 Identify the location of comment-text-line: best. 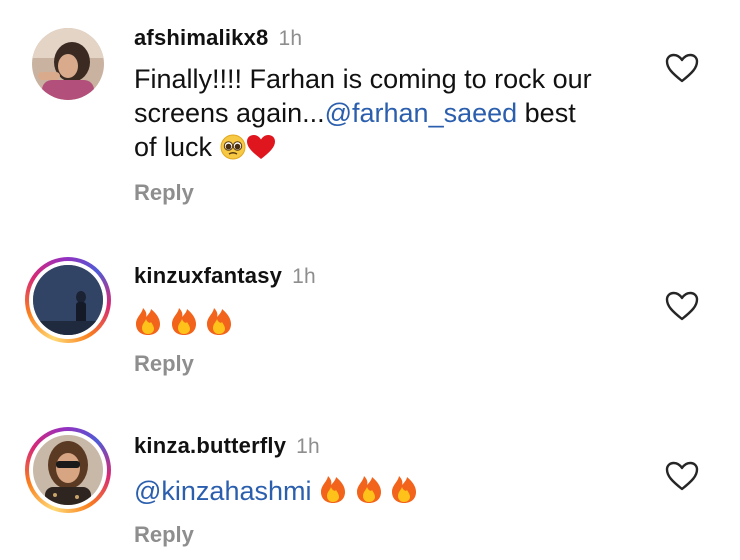
(546, 113).